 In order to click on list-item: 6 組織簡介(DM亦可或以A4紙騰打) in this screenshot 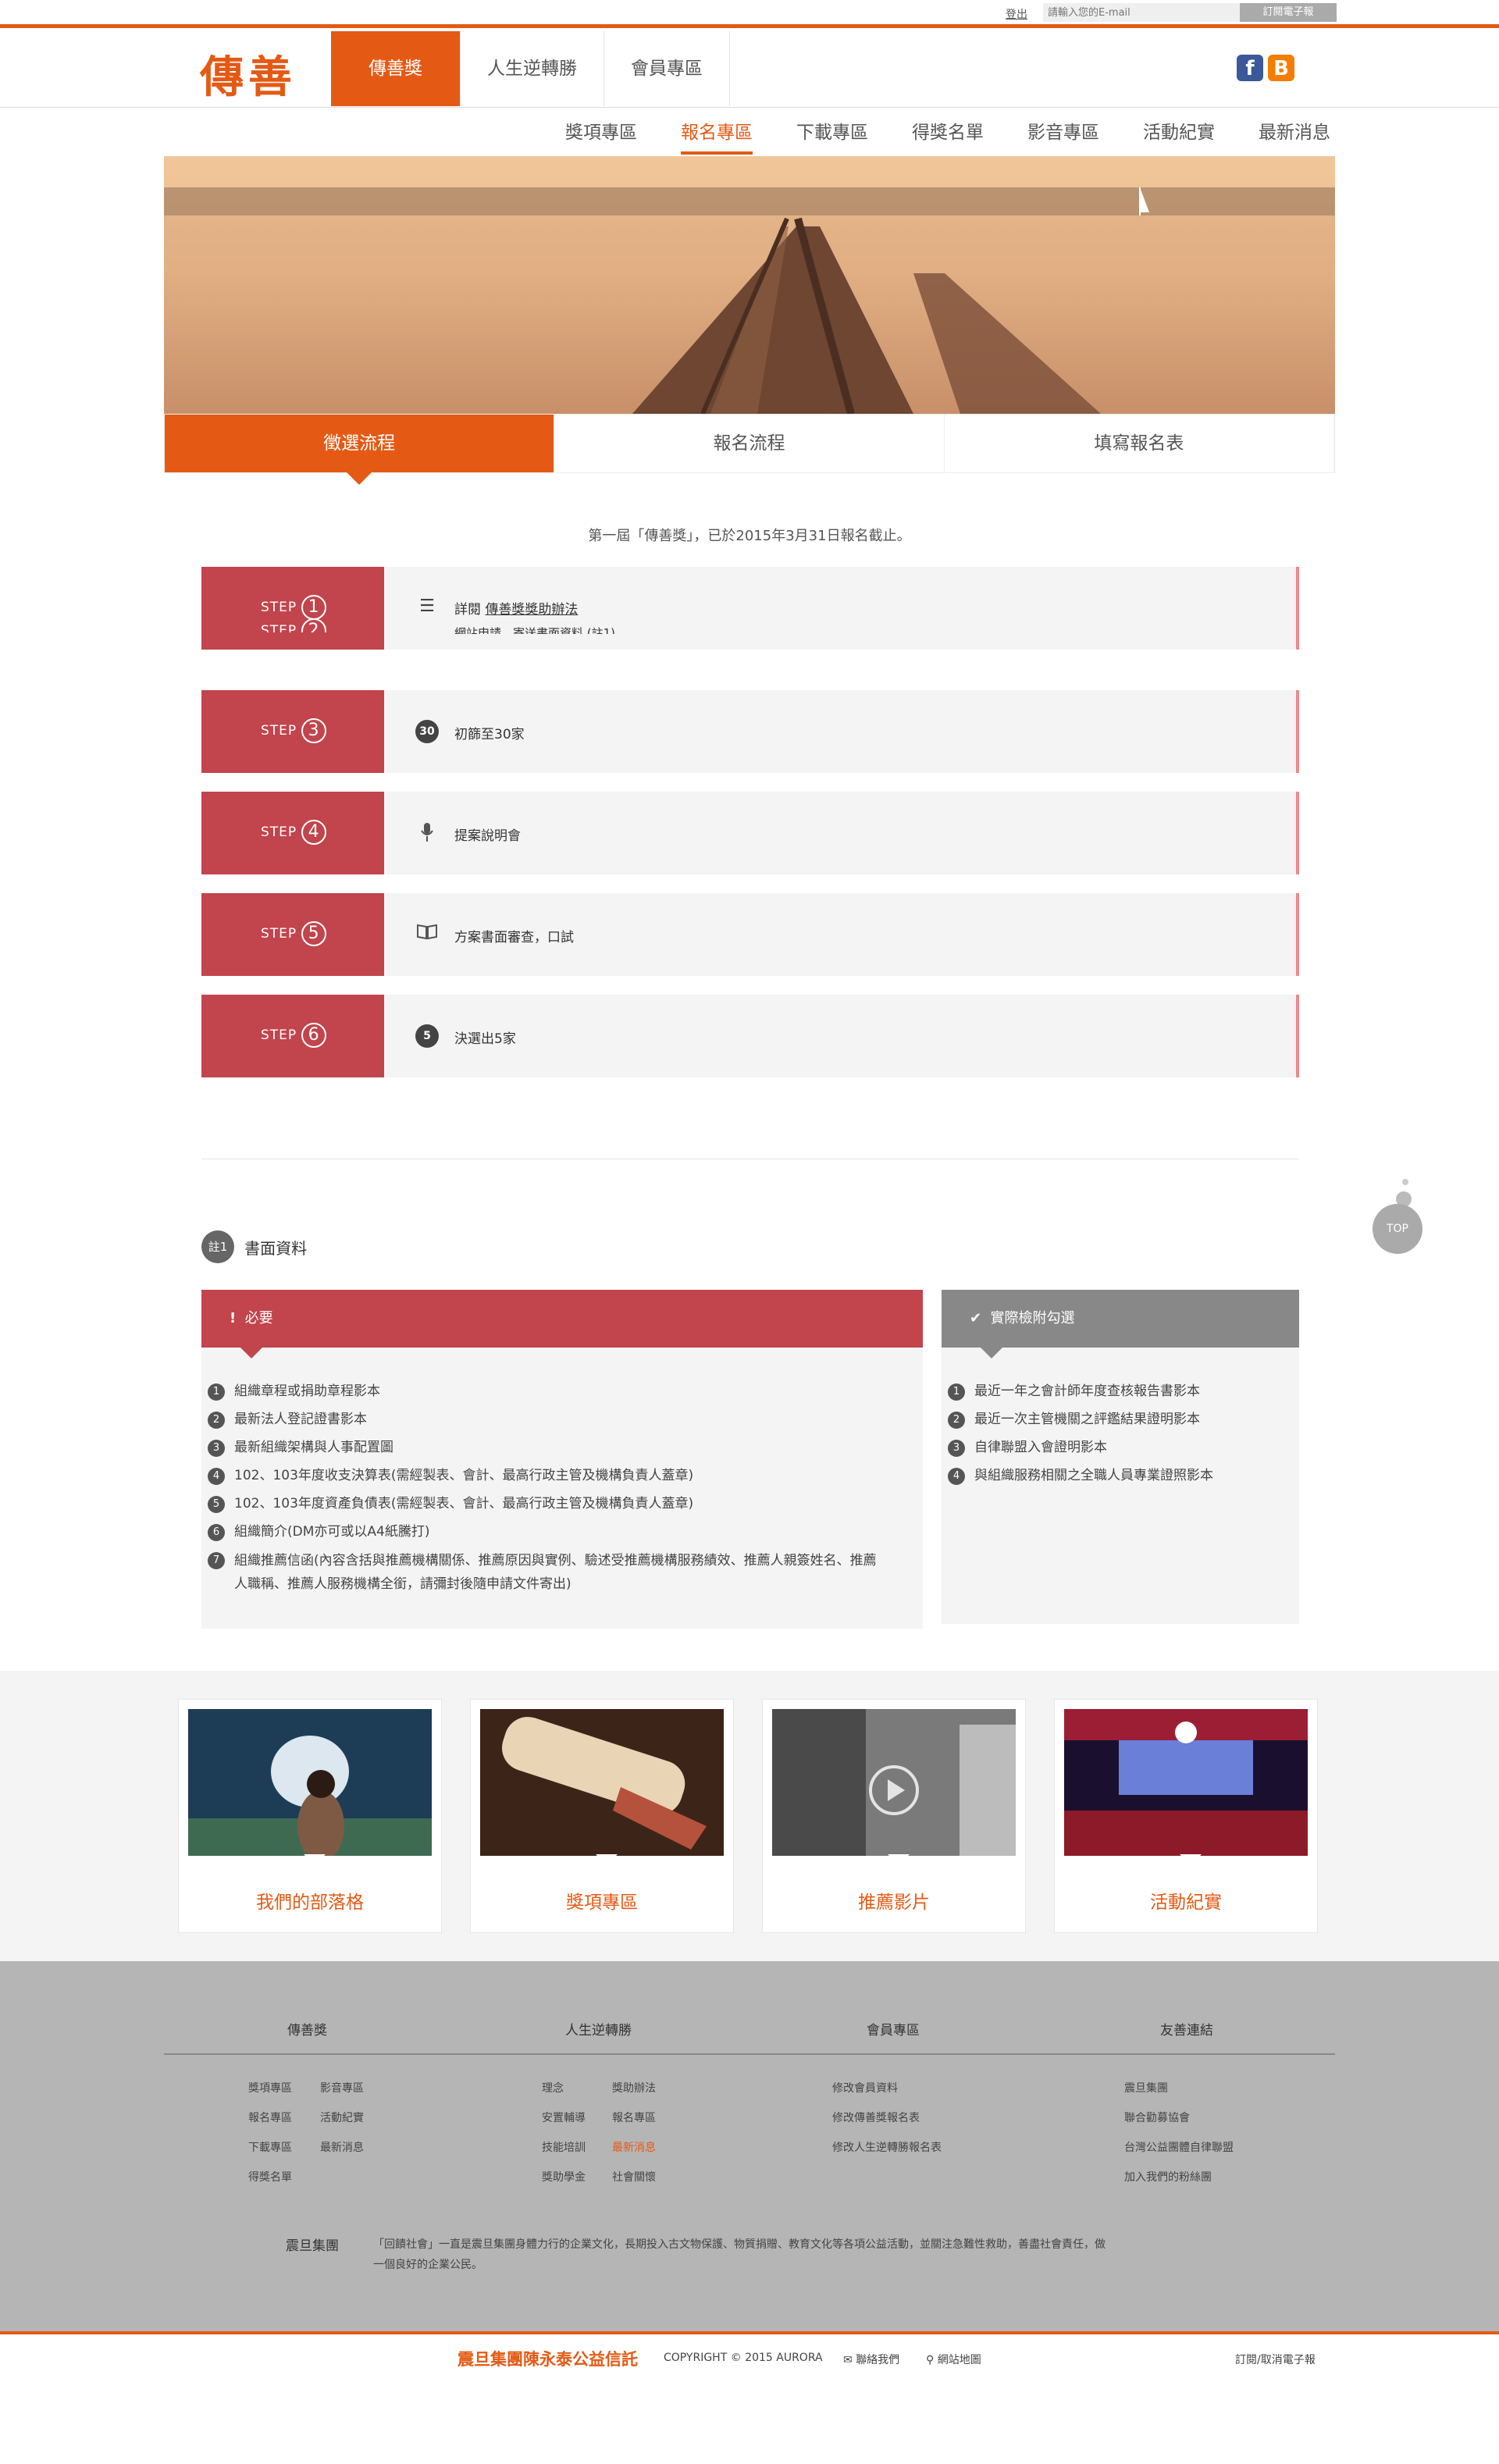, I will do `click(565, 1532)`.